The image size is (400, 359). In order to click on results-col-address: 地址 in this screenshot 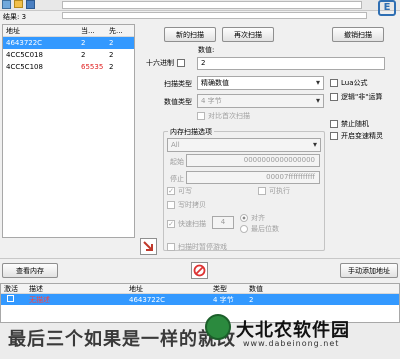, I will do `click(42, 31)`.